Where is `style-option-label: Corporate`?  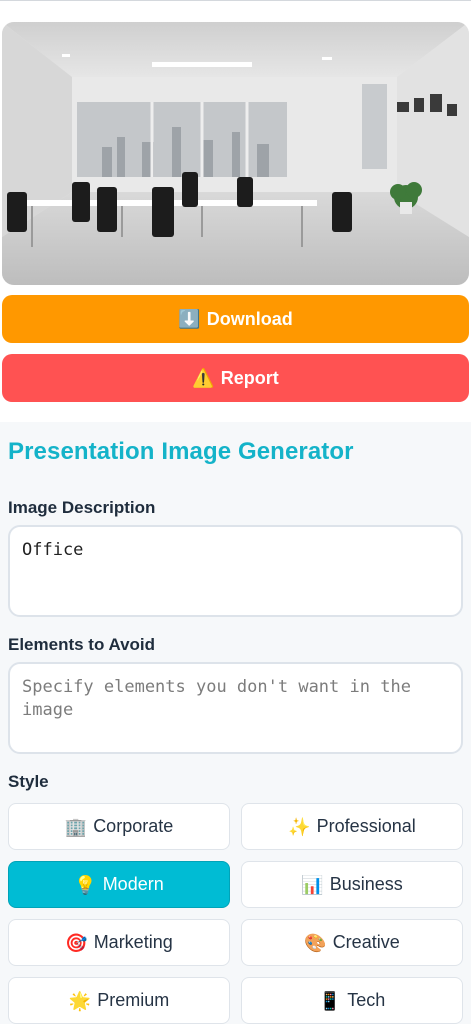
style-option-label: Corporate is located at coordinates (133, 826).